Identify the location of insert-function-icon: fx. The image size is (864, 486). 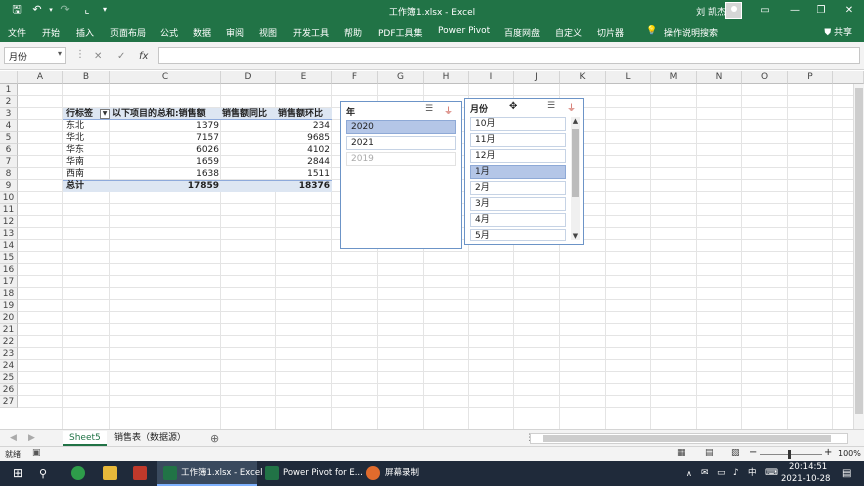
(143, 56).